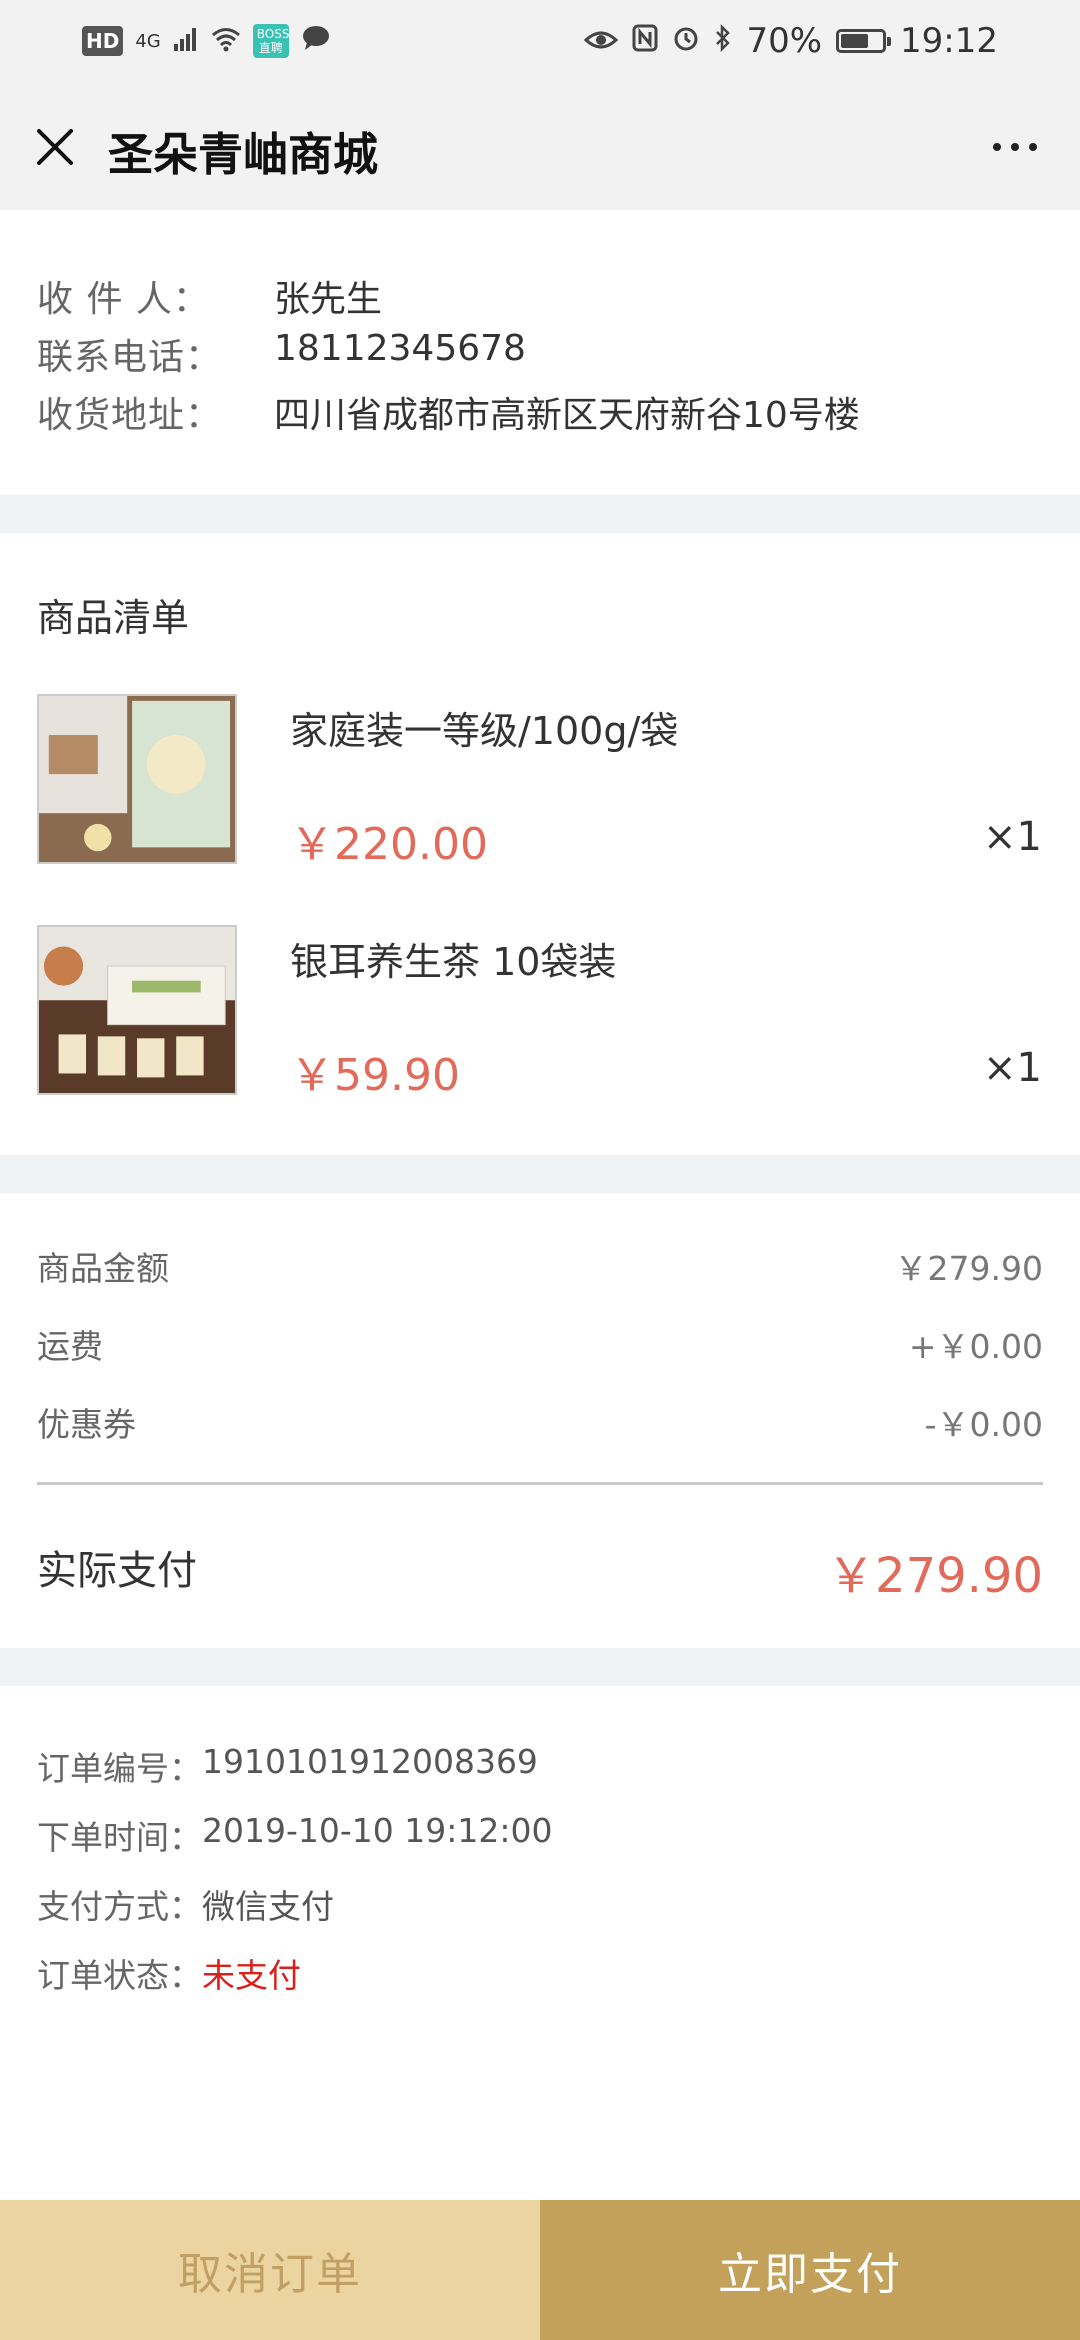  Describe the element at coordinates (540, 1483) in the screenshot. I see `summary-divider` at that location.